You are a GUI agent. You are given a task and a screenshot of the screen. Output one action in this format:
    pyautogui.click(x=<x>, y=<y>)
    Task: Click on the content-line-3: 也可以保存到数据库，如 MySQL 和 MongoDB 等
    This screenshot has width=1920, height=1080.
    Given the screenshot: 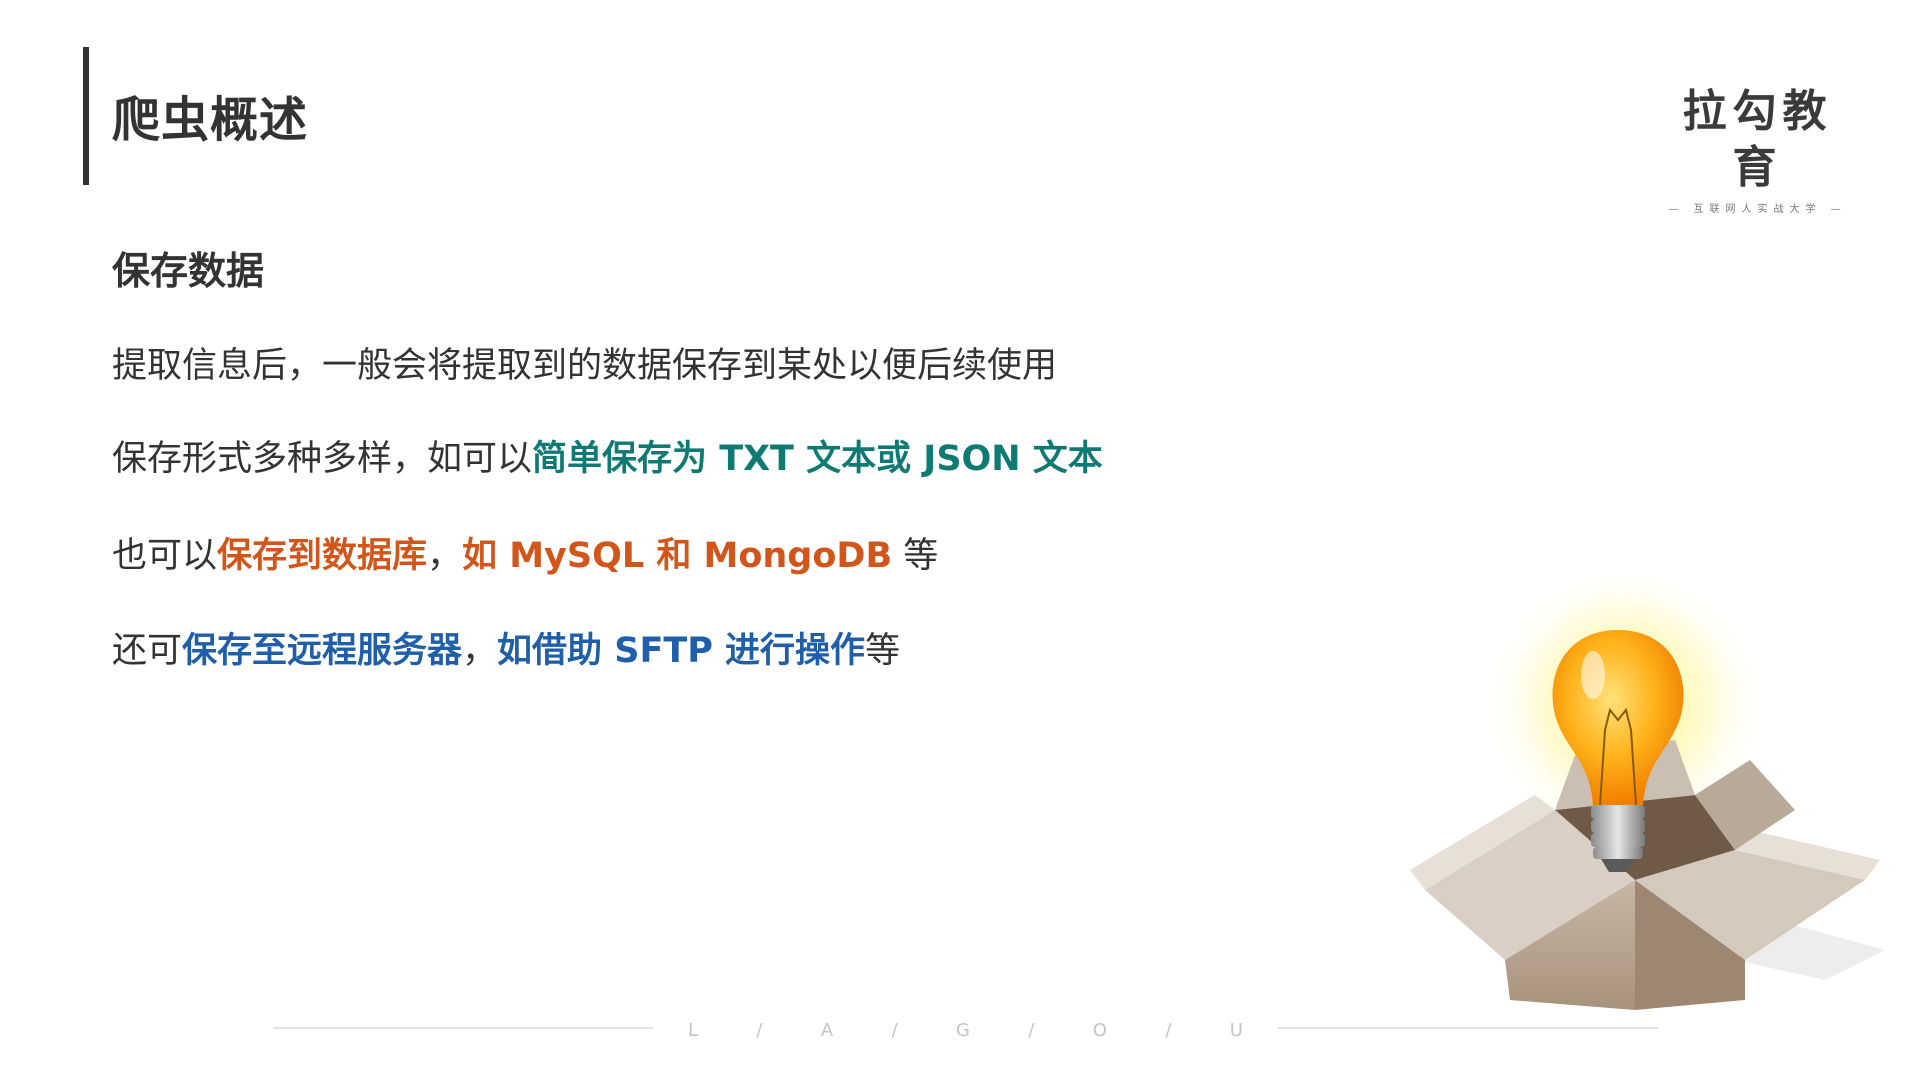 What is the action you would take?
    pyautogui.click(x=525, y=552)
    